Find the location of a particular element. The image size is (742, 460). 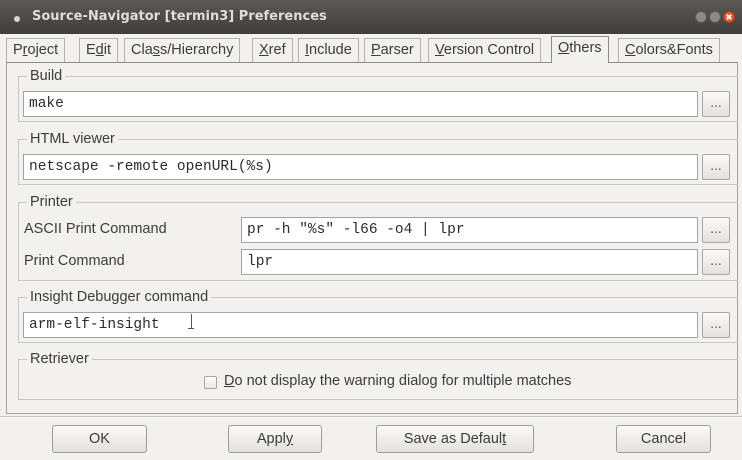

mnemonic: D is located at coordinates (229, 381).